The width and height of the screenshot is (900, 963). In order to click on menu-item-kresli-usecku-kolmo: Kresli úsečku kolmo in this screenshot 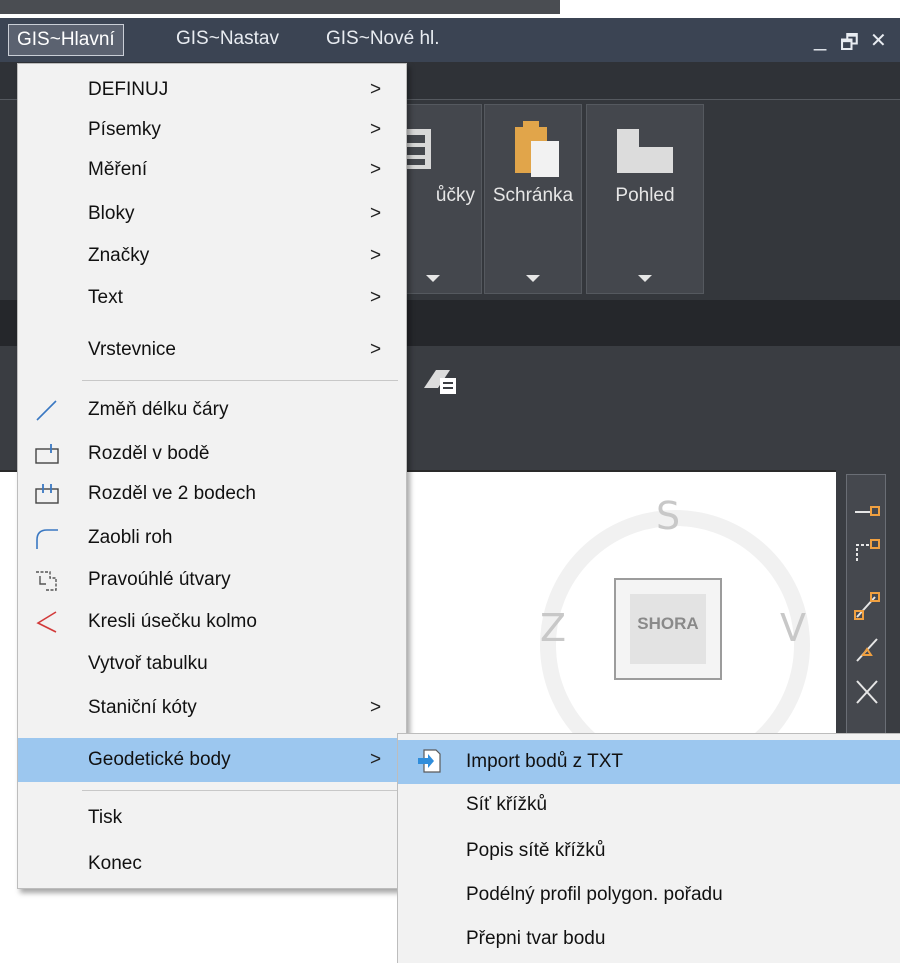, I will do `click(212, 622)`.